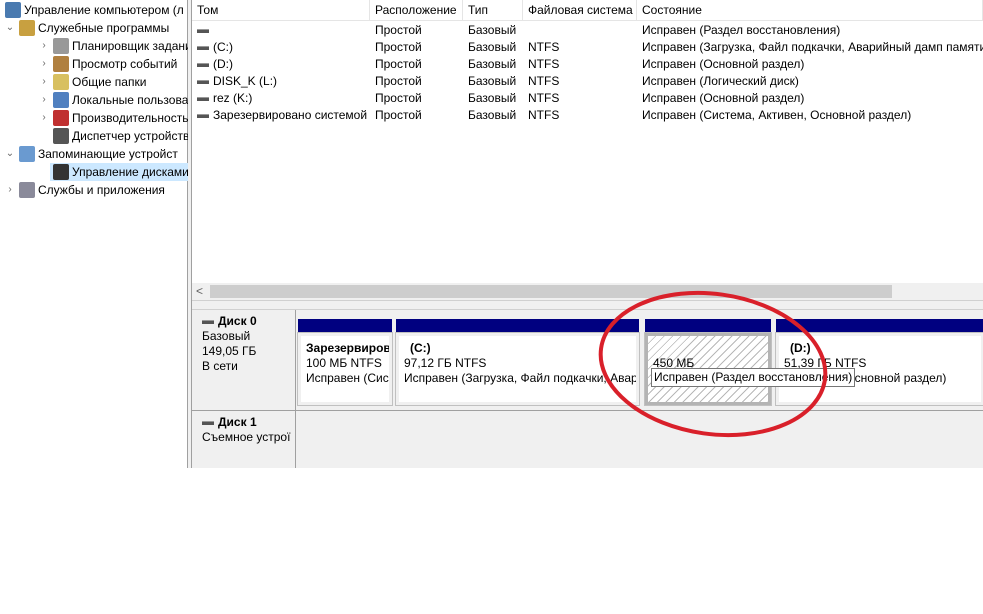  What do you see at coordinates (130, 118) in the screenshot?
I see `tree-item-label: Производительность` at bounding box center [130, 118].